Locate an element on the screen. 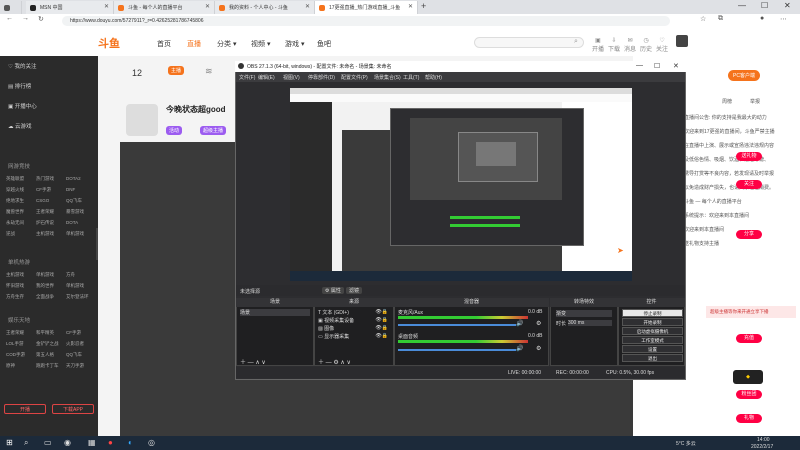 The height and width of the screenshot is (450, 800). nav-fishbar: 鱼吧 is located at coordinates (324, 44).